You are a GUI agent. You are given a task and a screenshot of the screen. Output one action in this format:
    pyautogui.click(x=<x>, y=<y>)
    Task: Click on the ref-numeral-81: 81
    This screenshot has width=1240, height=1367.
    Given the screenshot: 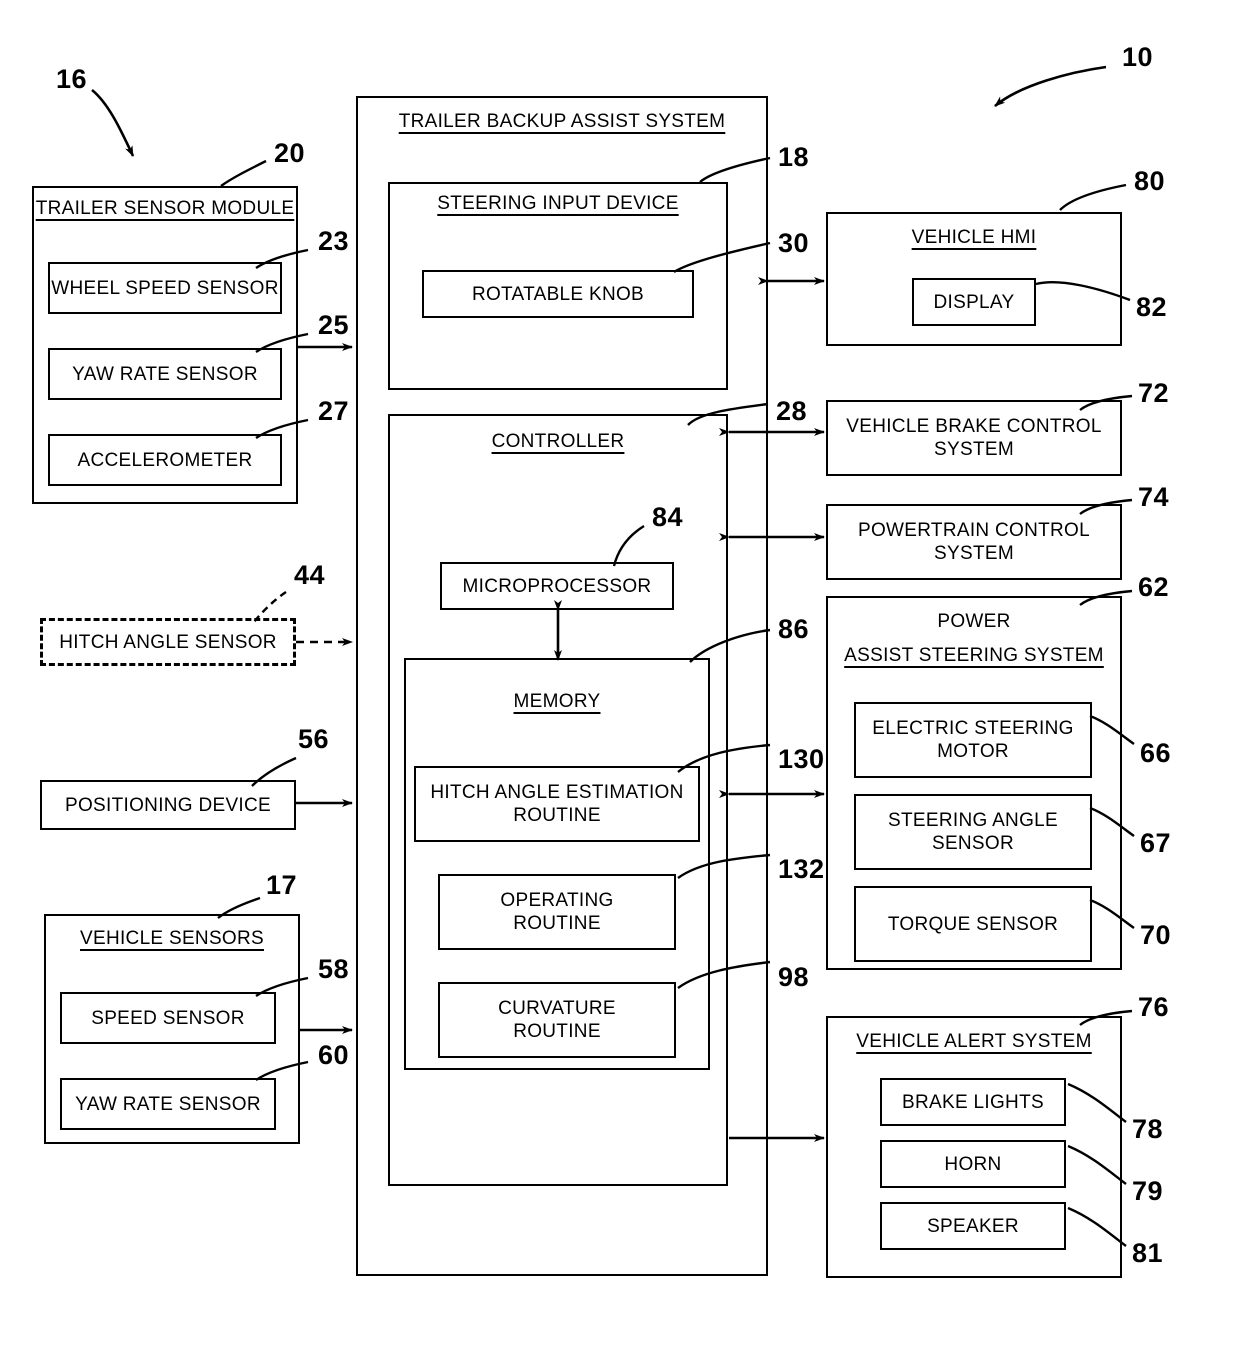 What is the action you would take?
    pyautogui.click(x=1148, y=1253)
    